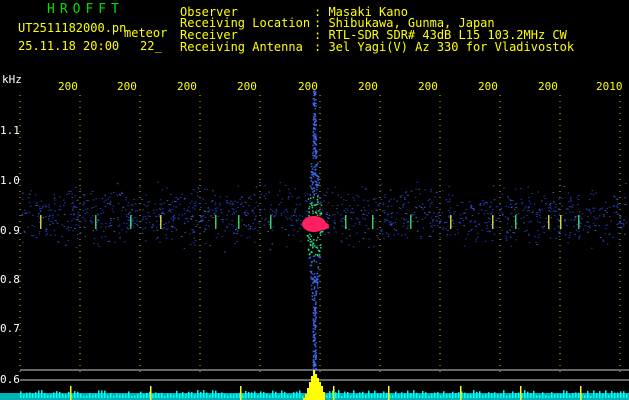  What do you see at coordinates (314, 385) in the screenshot?
I see `power-burst` at bounding box center [314, 385].